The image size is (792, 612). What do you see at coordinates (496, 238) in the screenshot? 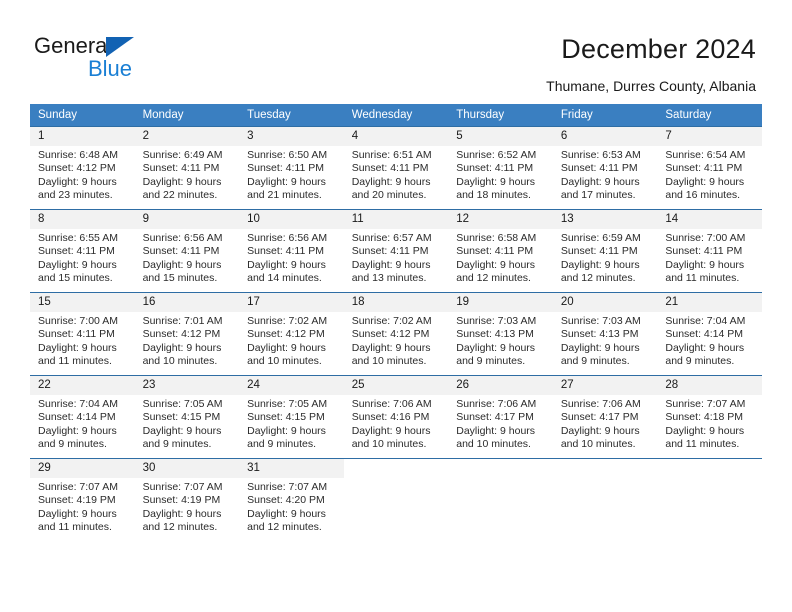
I see `sunrise-text: Sunrise: 6:58 AM` at bounding box center [496, 238].